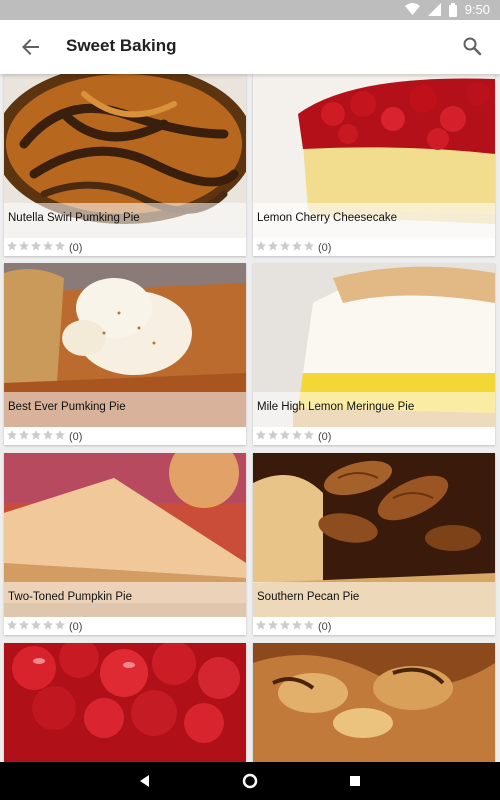 This screenshot has height=800, width=500. What do you see at coordinates (327, 218) in the screenshot?
I see `recipe-title: Lemon Cherry Cheesecake` at bounding box center [327, 218].